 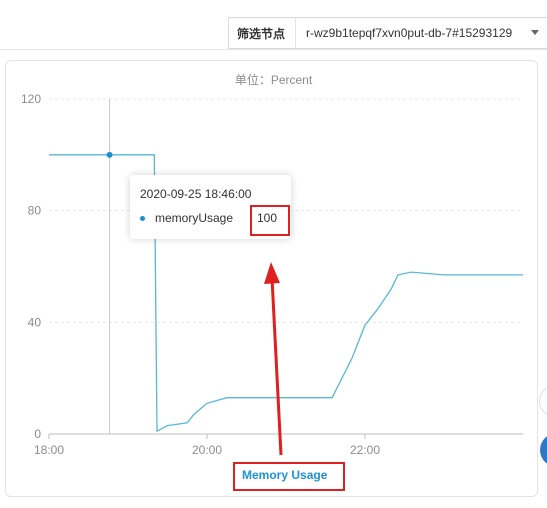 What do you see at coordinates (31, 99) in the screenshot?
I see `y-tick-label: 120` at bounding box center [31, 99].